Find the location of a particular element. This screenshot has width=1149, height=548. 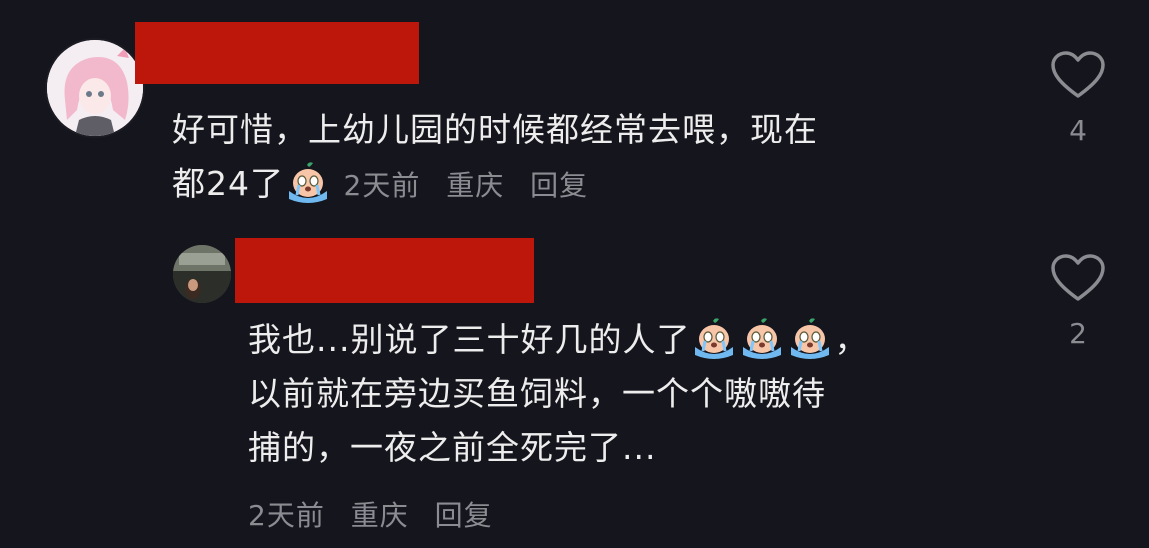

reply-text-line: 以前就在旁边买鱼饲料，一个个嗷嗷待 is located at coordinates (537, 393).